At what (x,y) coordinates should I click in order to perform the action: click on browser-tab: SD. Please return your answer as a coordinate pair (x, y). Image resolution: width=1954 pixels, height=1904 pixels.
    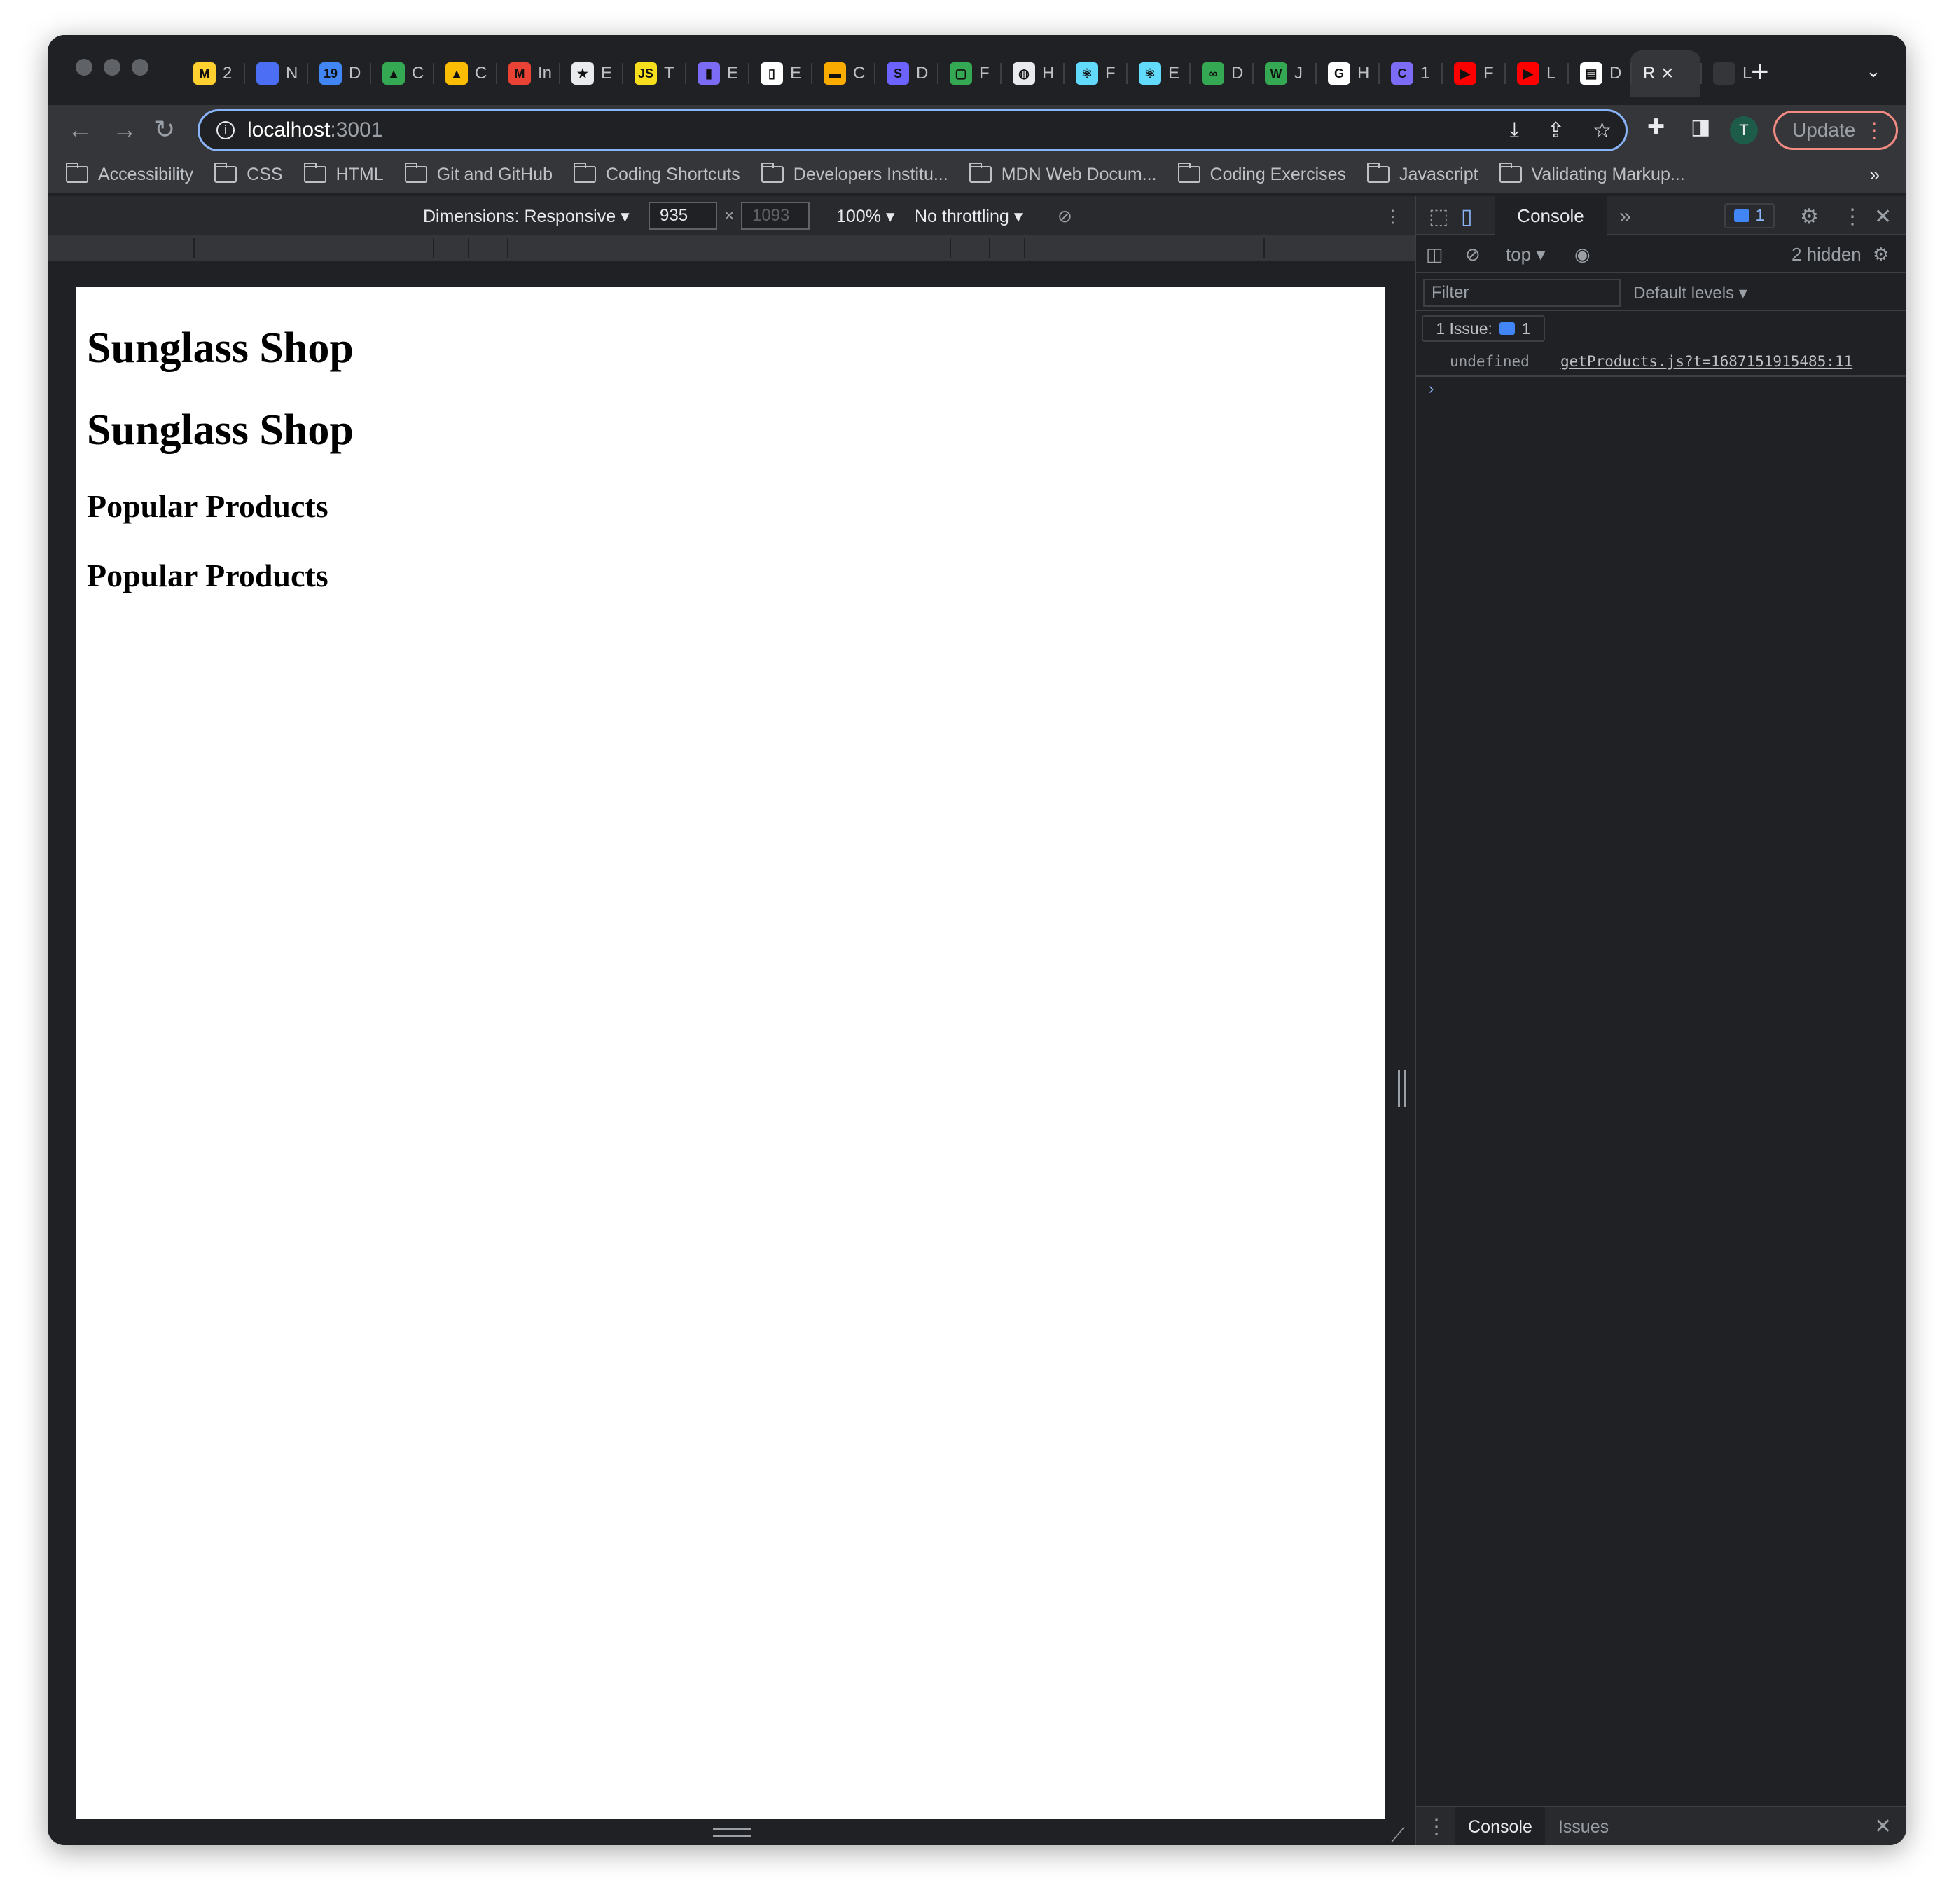
    Looking at the image, I should click on (906, 73).